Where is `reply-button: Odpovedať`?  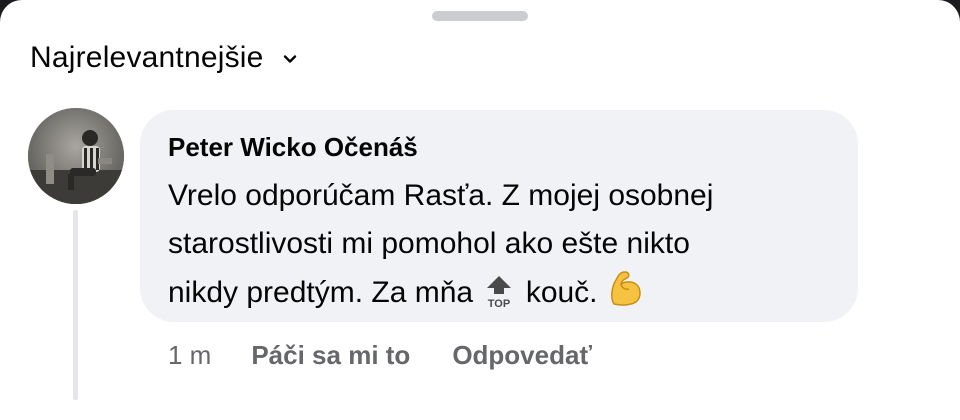 reply-button: Odpovedať is located at coordinates (522, 355).